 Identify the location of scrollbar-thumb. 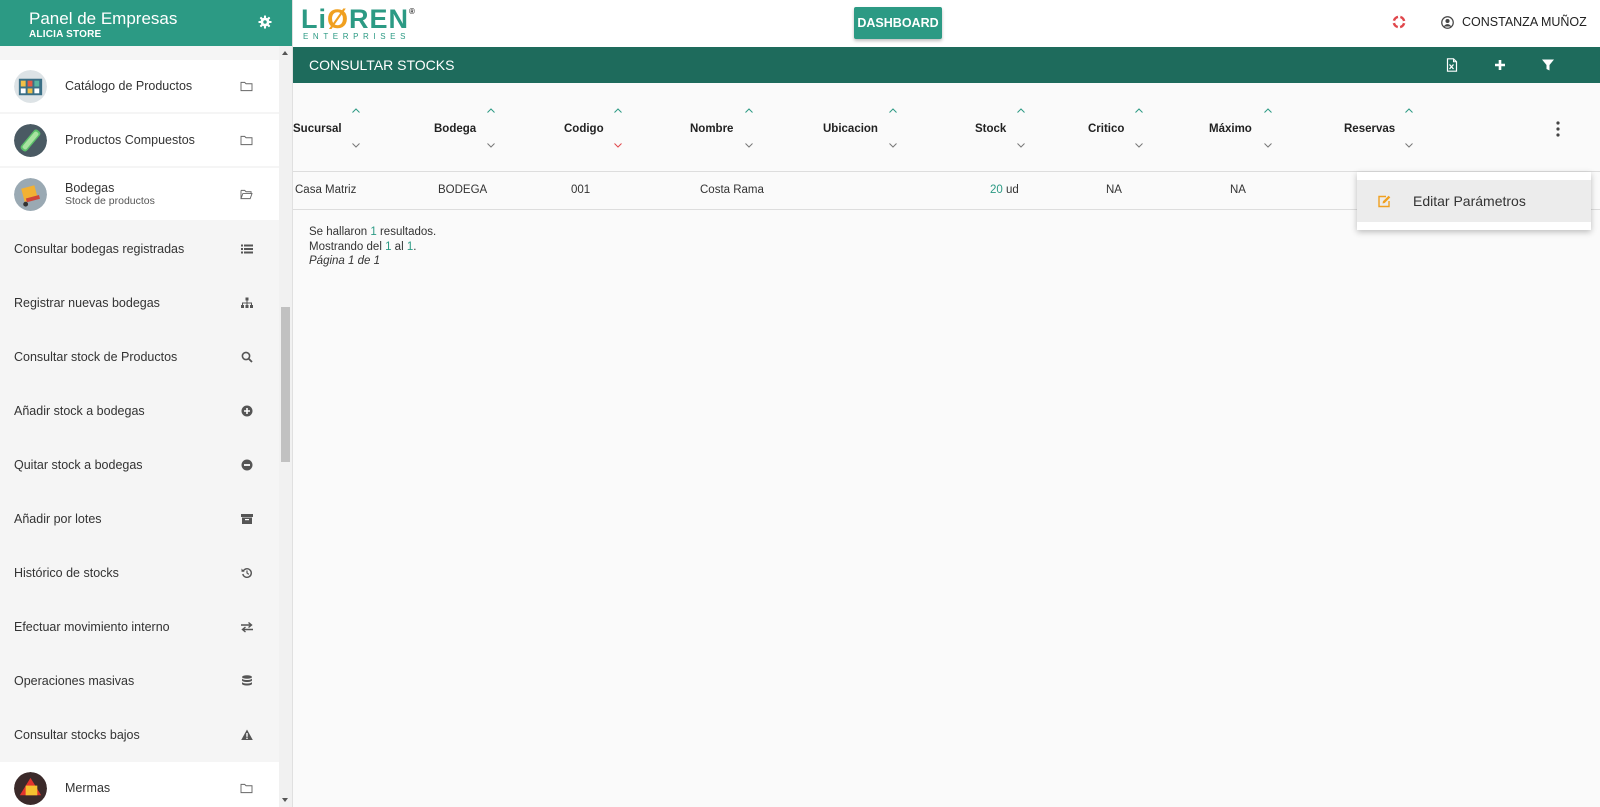
(285, 384).